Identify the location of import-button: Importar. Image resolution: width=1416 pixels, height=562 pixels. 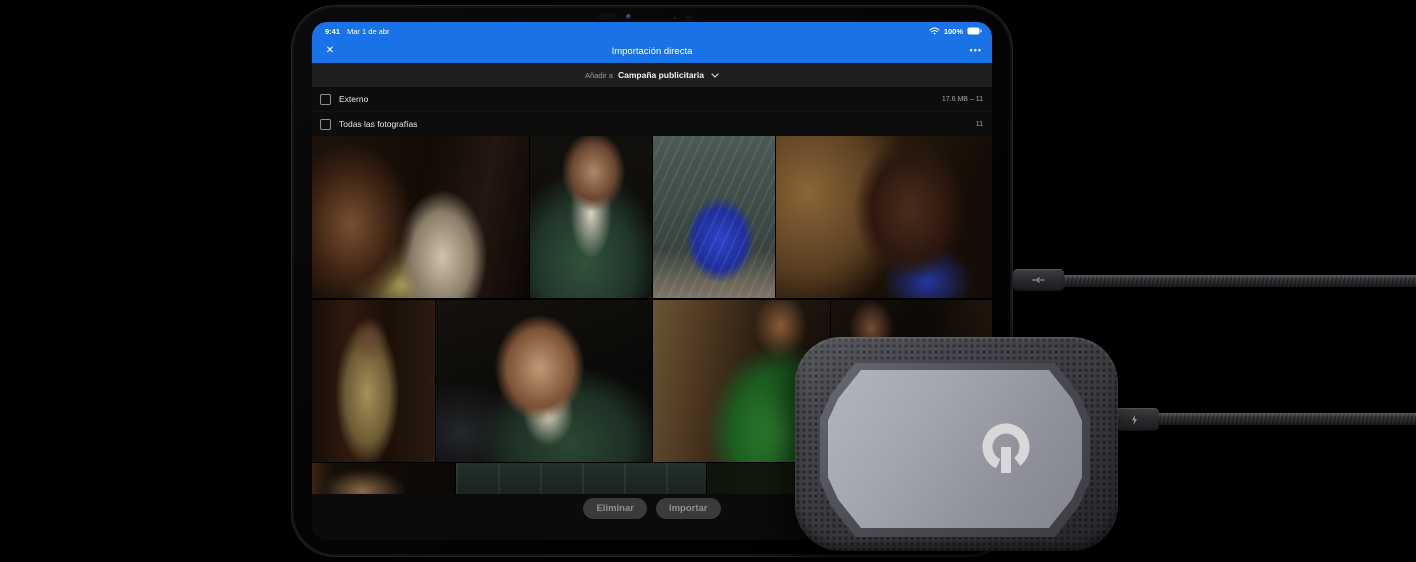
(688, 508).